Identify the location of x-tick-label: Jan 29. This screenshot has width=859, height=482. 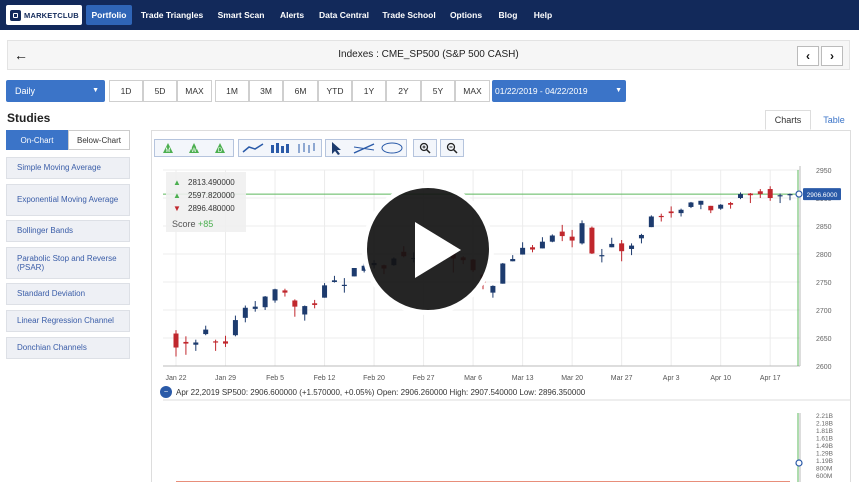
(225, 378).